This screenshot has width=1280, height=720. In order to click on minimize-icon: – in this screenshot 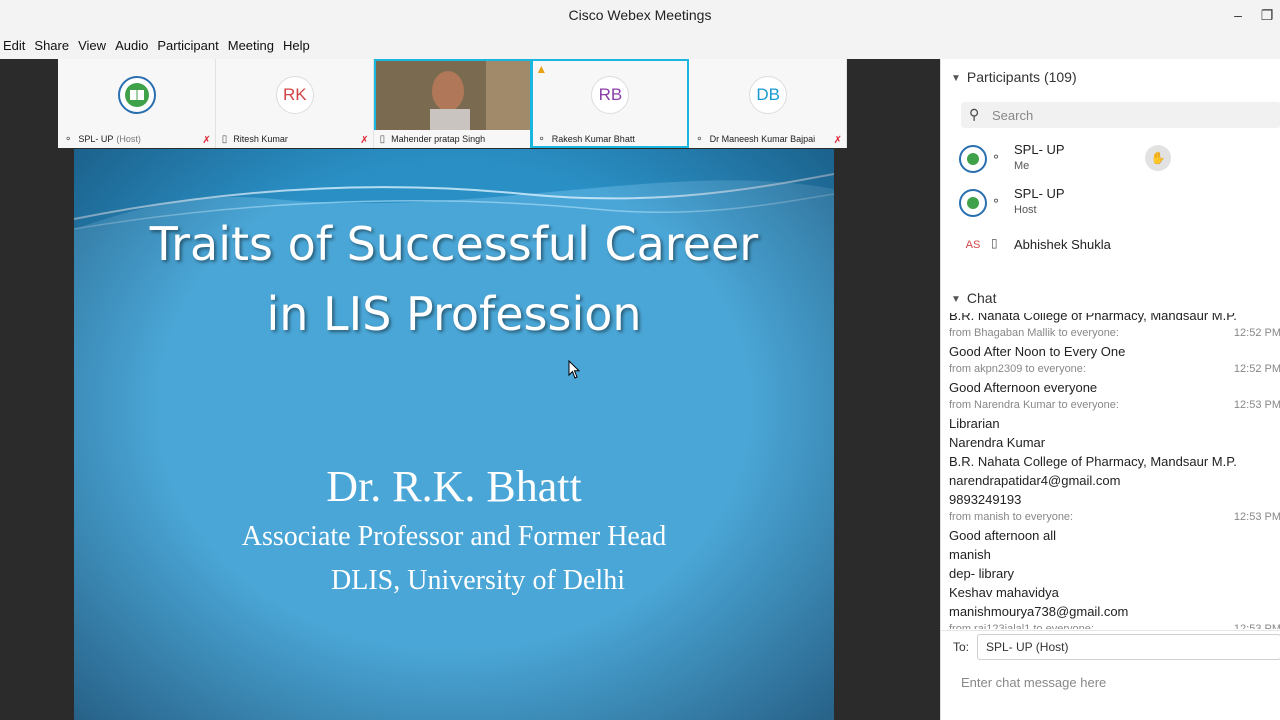, I will do `click(1238, 15)`.